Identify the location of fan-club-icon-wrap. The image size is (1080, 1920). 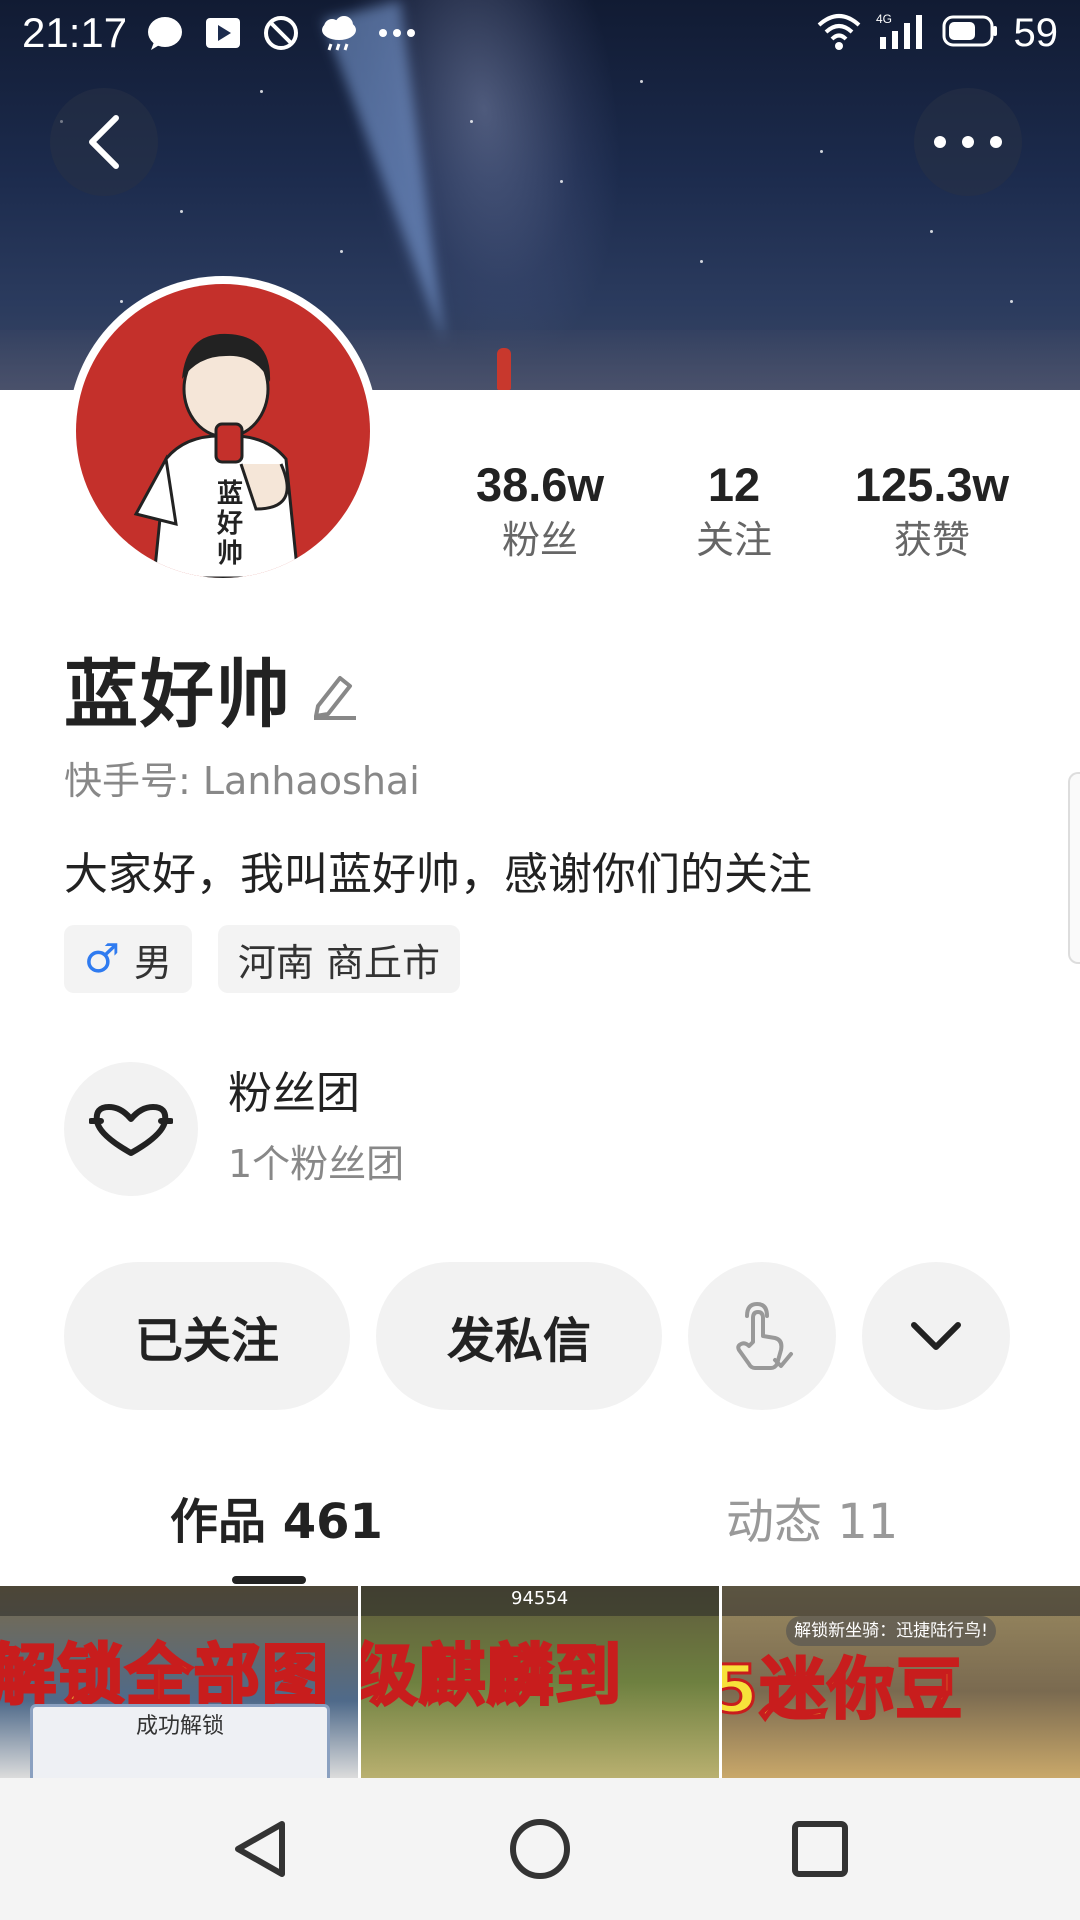
(131, 1129).